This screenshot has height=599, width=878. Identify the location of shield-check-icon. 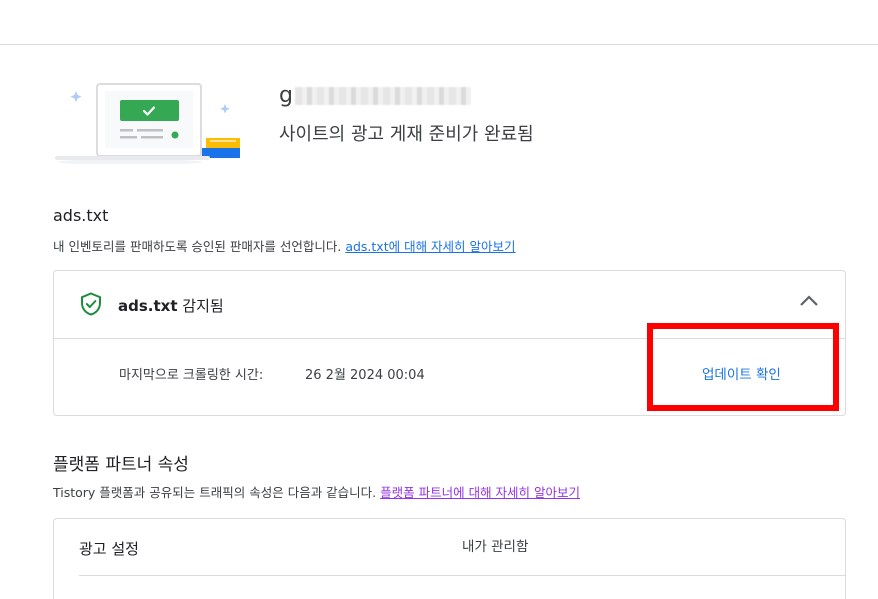
(91, 304).